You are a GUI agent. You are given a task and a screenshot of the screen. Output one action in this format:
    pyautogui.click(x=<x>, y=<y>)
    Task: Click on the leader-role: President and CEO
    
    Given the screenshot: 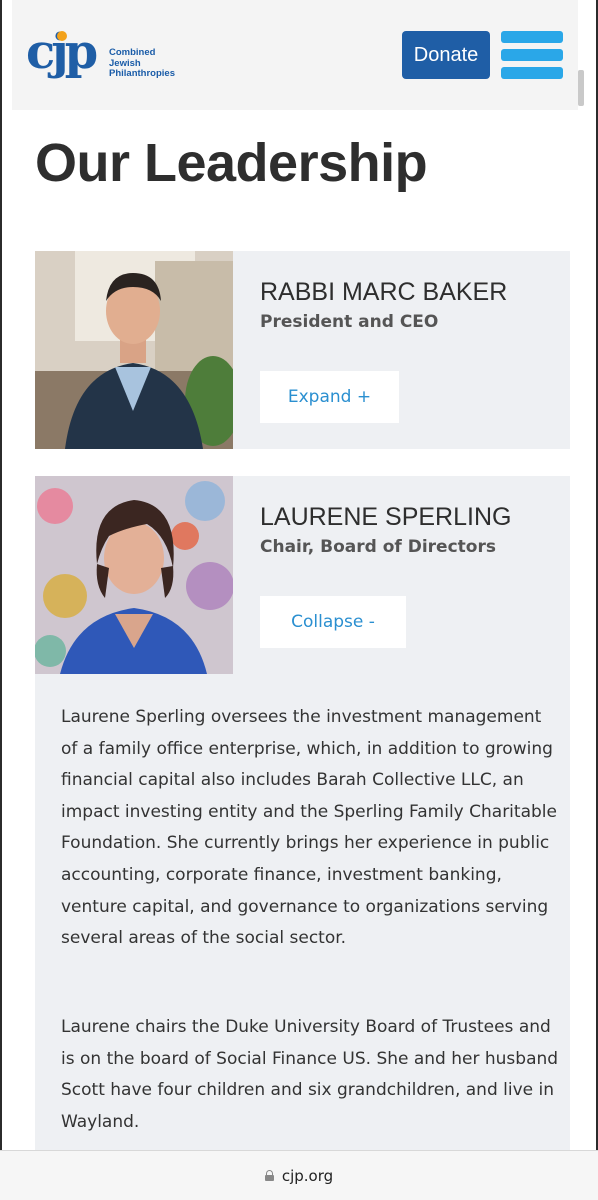 What is the action you would take?
    pyautogui.click(x=349, y=322)
    